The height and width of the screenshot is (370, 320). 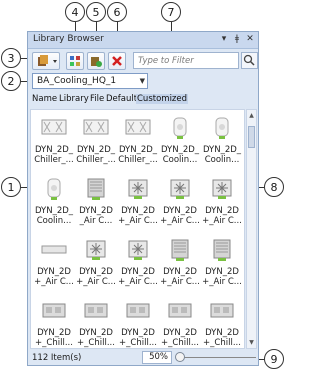 What do you see at coordinates (166, 61) in the screenshot?
I see `filter-placeholder: Type to Filter` at bounding box center [166, 61].